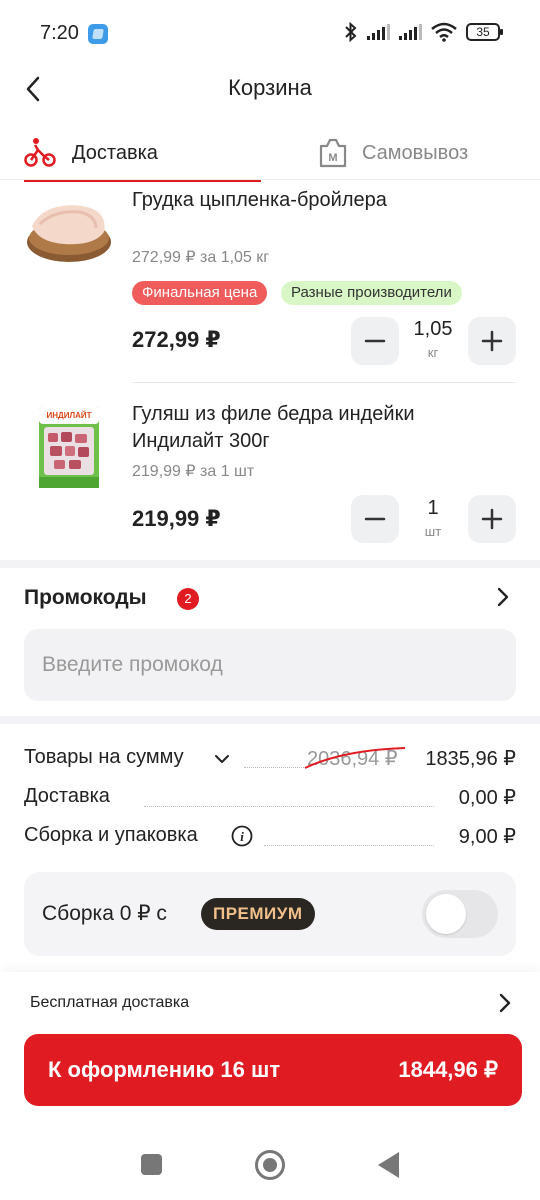  What do you see at coordinates (270, 759) in the screenshot?
I see `goods-sum-row: Товары на сумму 2036,94 ₽ 1835,96 ₽` at bounding box center [270, 759].